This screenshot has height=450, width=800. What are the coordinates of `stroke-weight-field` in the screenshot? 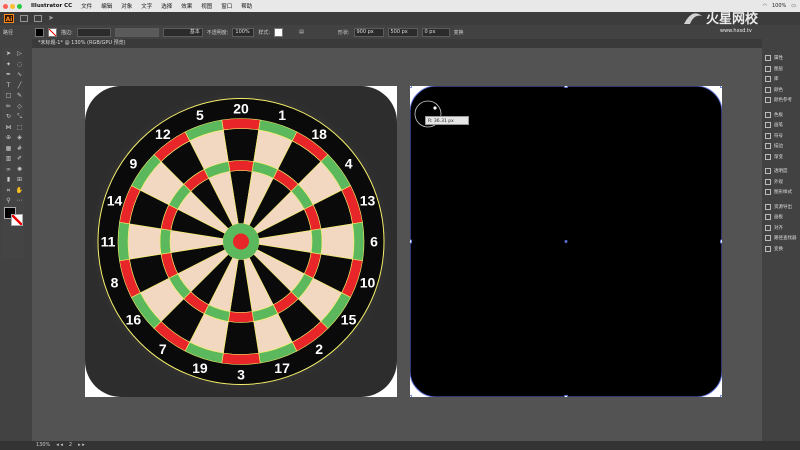 It's located at (93, 32).